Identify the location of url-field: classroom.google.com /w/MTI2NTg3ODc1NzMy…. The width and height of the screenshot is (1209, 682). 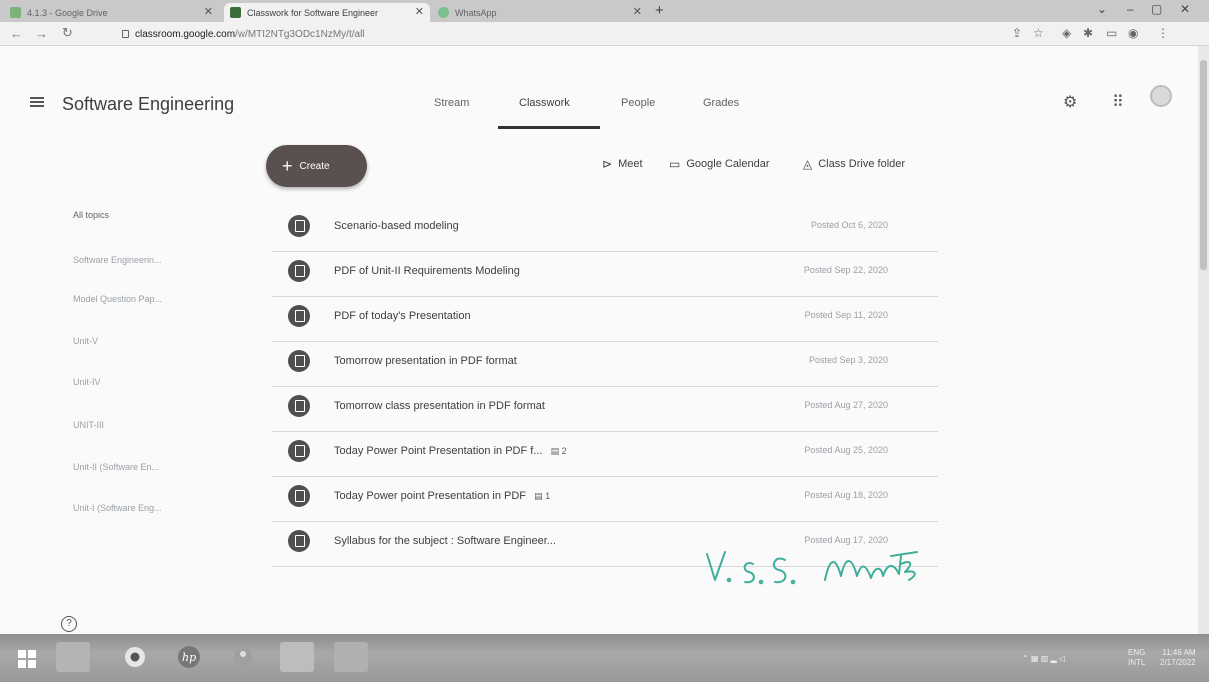
(558, 34).